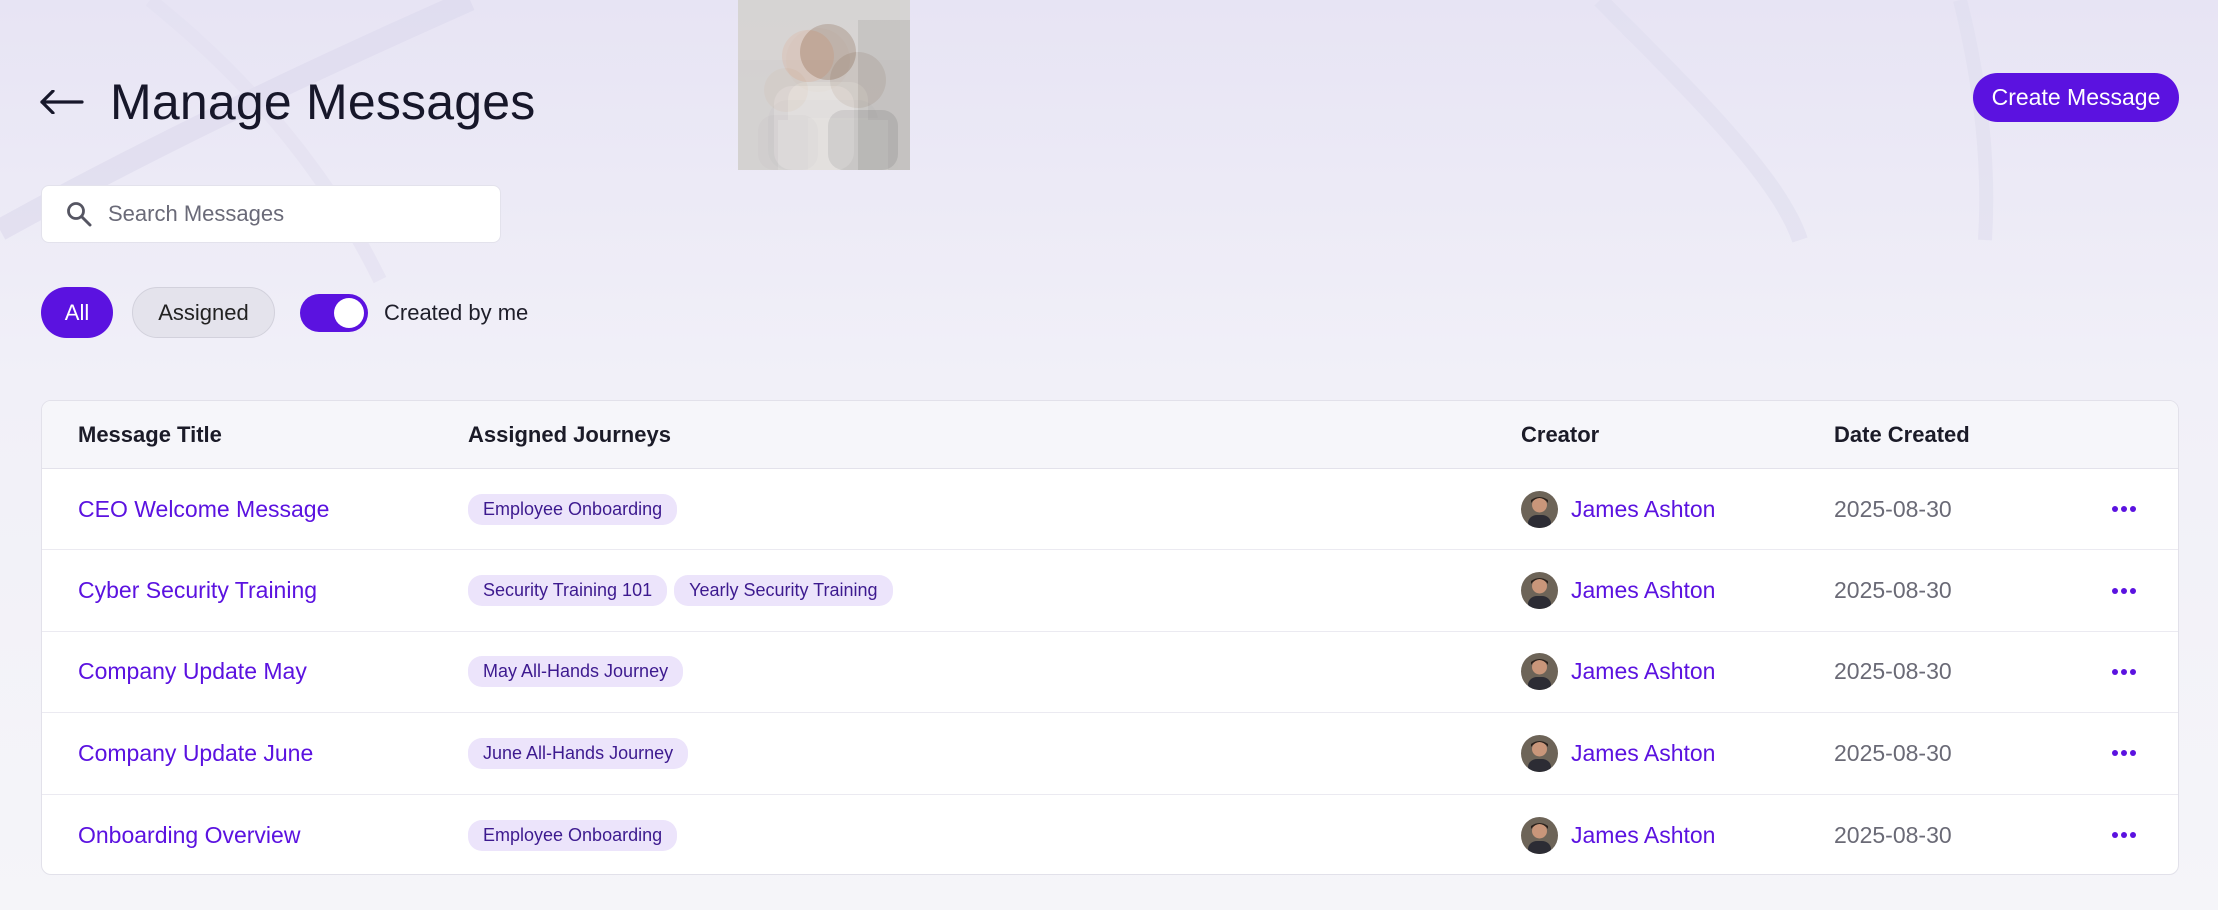  What do you see at coordinates (203, 509) in the screenshot?
I see `message-title-link: CEO Welcome Message` at bounding box center [203, 509].